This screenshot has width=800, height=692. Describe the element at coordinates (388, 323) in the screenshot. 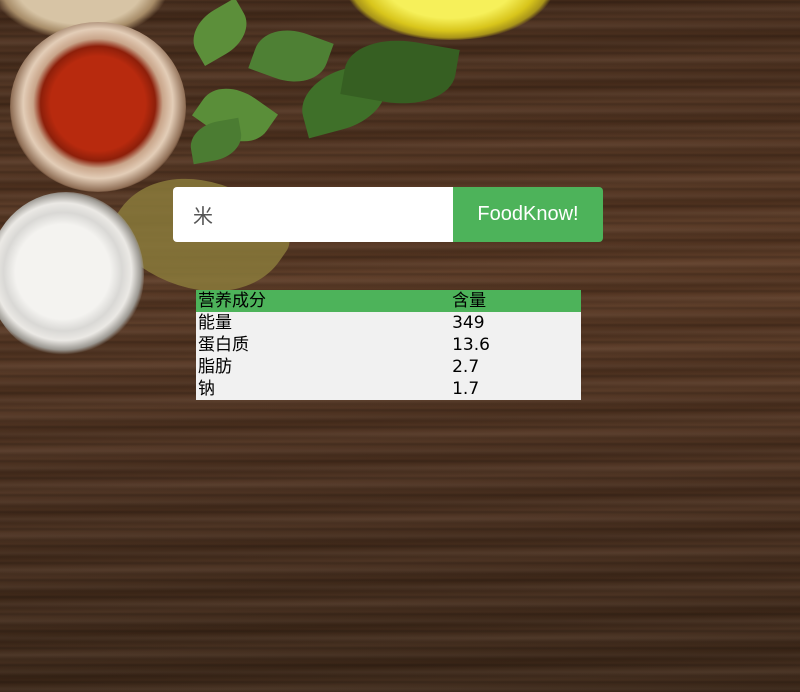

I see `table-row: 能量 349` at that location.